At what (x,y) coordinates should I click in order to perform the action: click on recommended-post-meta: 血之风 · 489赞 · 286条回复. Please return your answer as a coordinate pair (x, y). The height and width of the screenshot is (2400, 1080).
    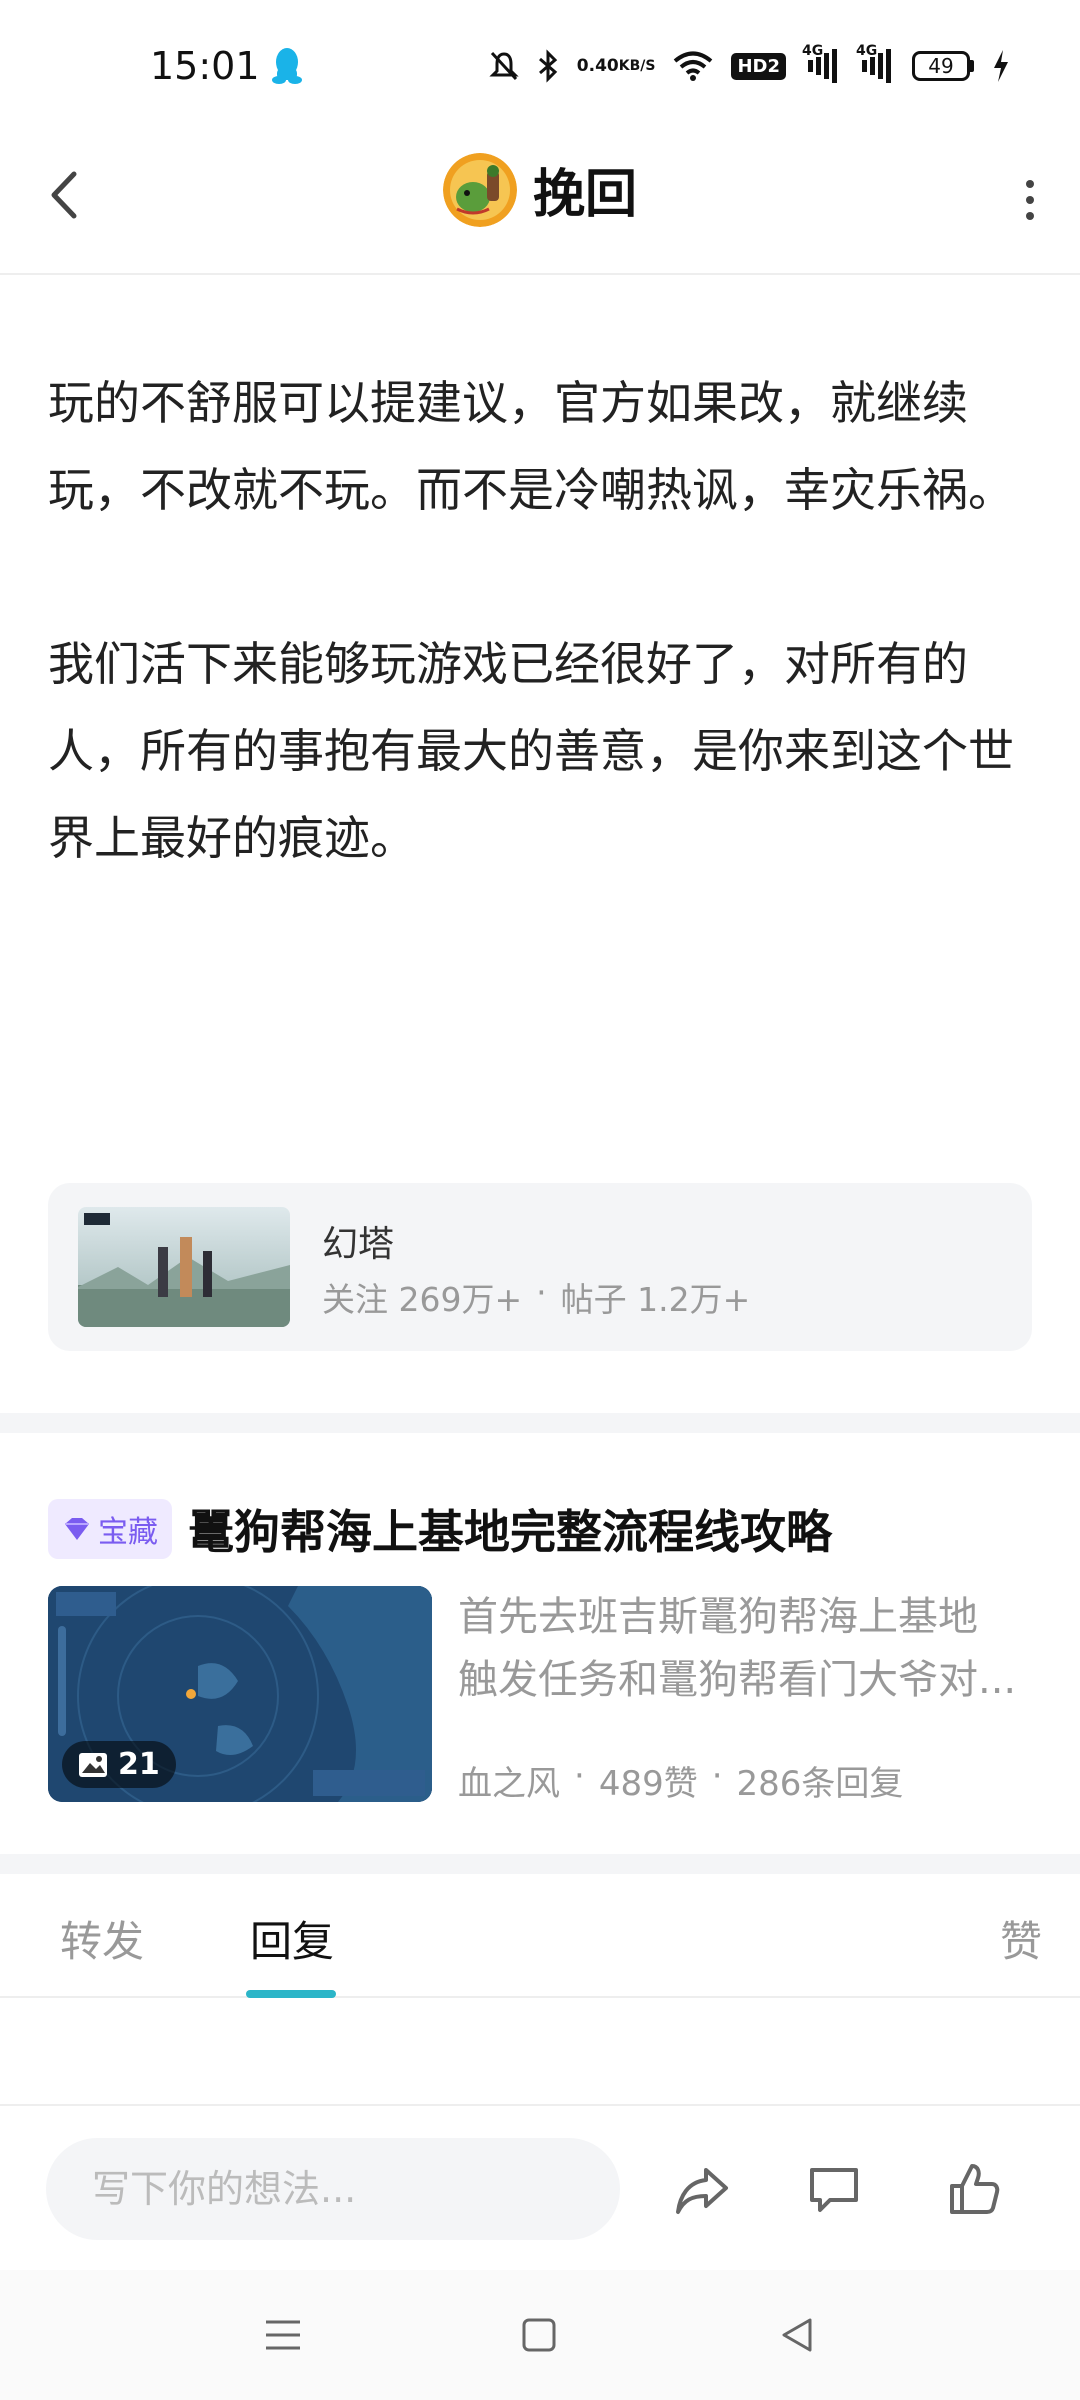
    Looking at the image, I should click on (680, 1780).